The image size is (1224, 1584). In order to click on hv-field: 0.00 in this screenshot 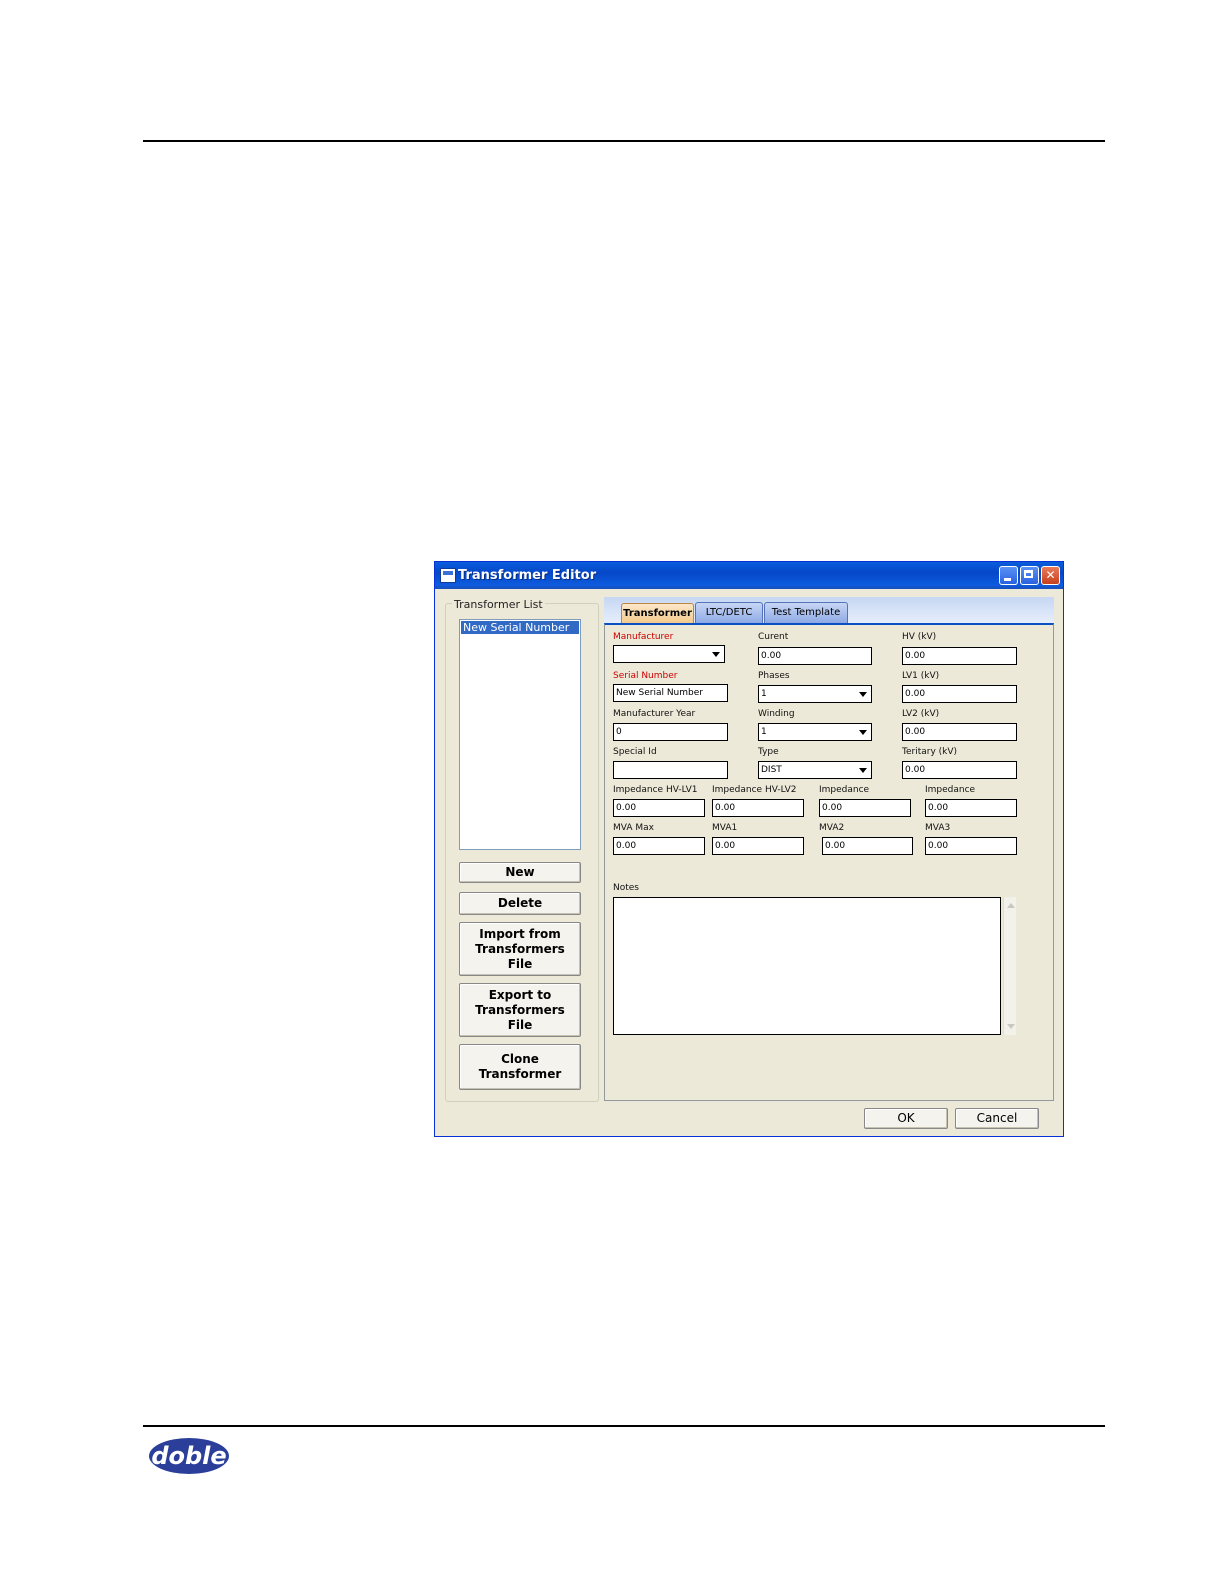, I will do `click(959, 656)`.